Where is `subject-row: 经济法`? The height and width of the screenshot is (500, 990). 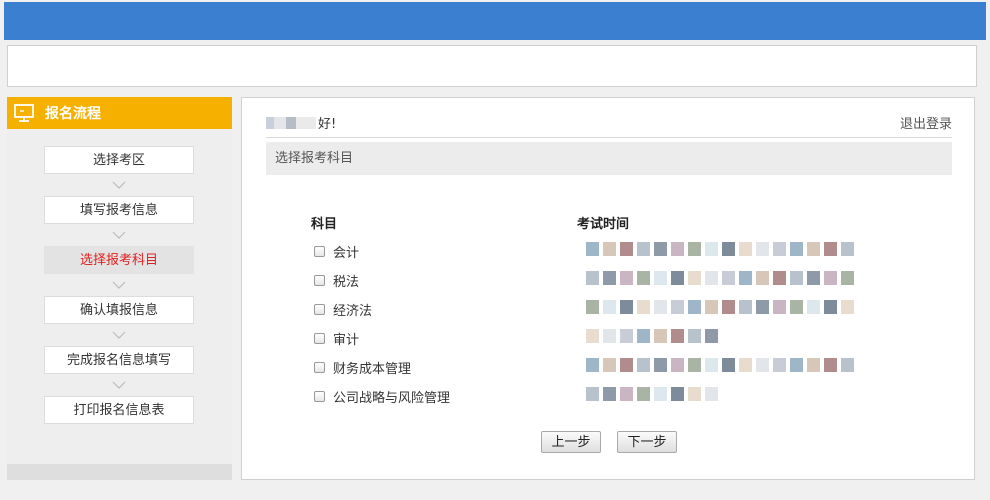 subject-row: 经济法 is located at coordinates (343, 309).